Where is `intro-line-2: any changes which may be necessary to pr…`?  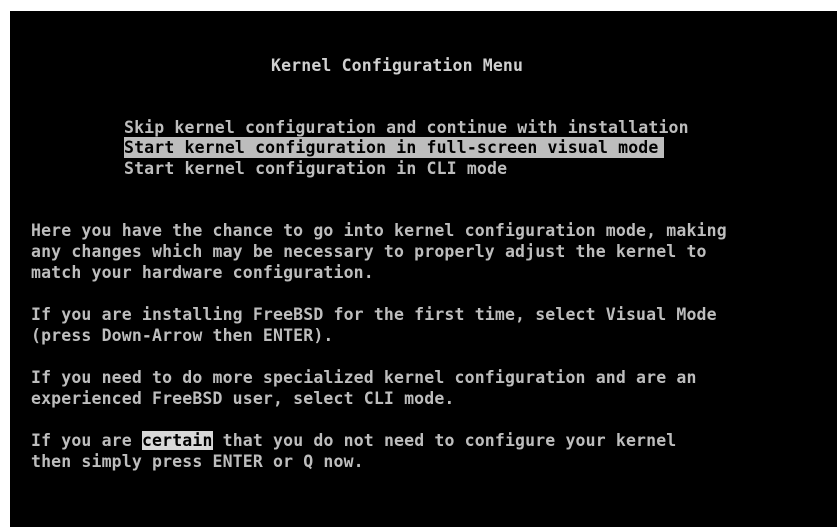
intro-line-2: any changes which may be necessary to pr… is located at coordinates (369, 251).